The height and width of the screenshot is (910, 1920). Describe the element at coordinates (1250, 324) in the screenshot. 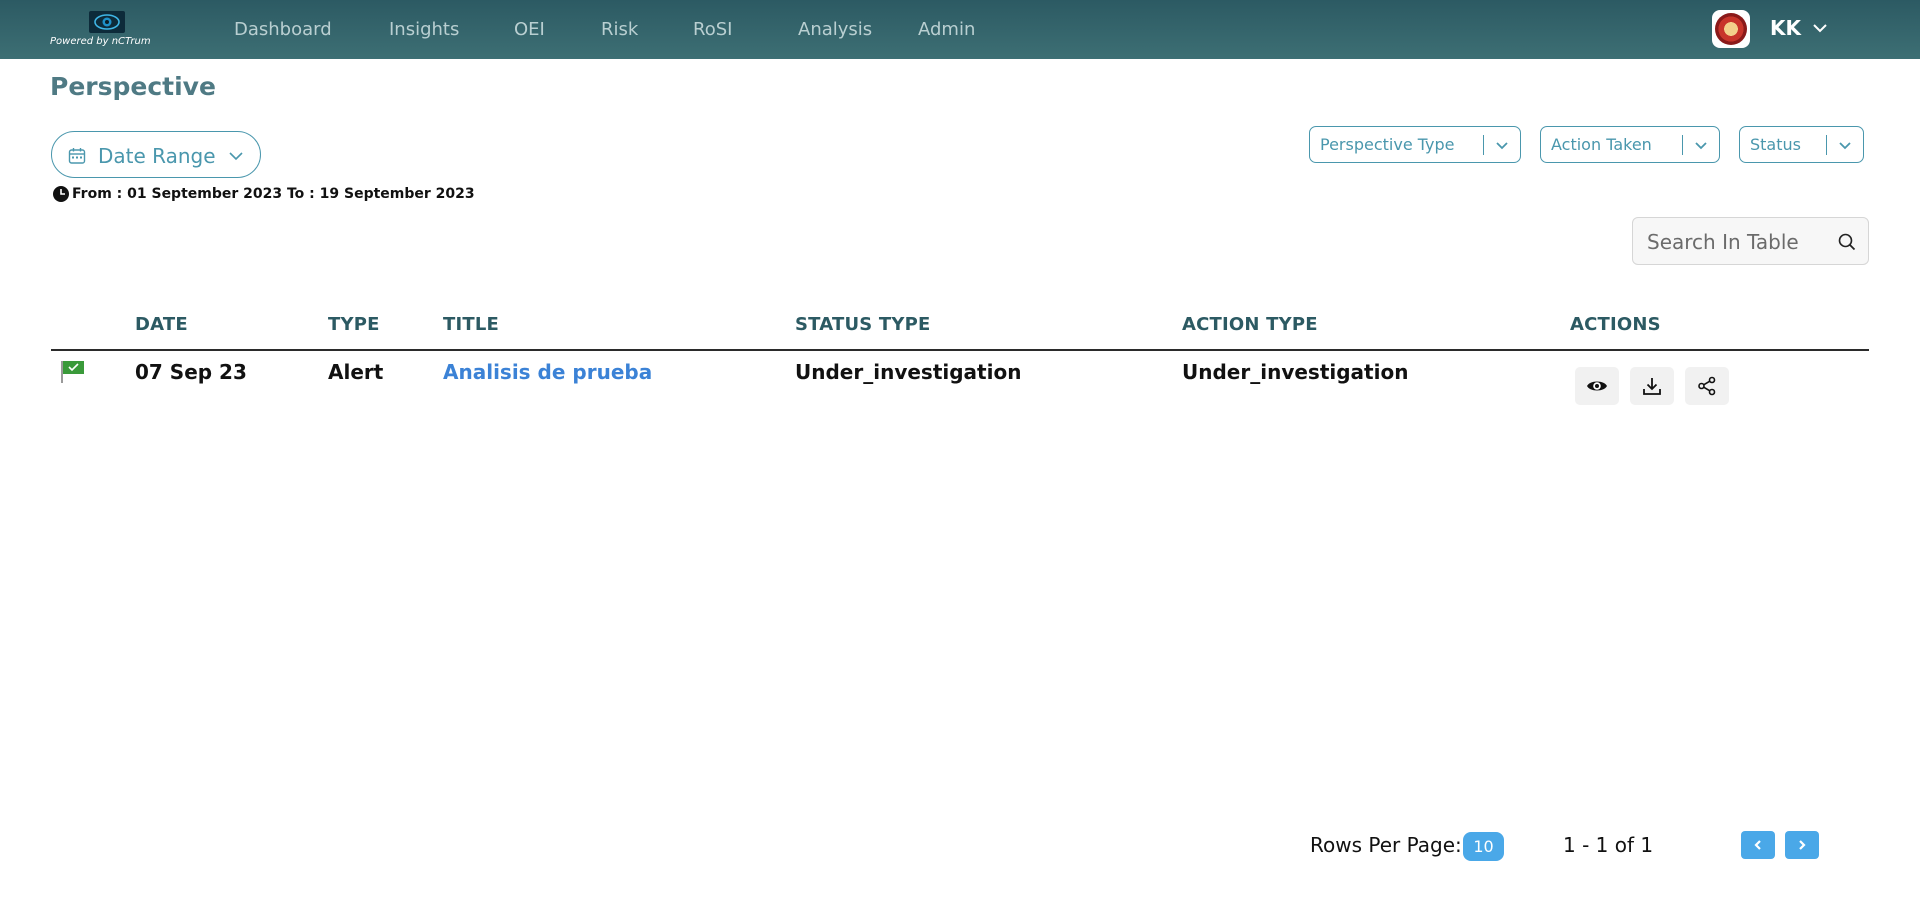

I see `column-header-action-type: ACTION TYPE` at that location.